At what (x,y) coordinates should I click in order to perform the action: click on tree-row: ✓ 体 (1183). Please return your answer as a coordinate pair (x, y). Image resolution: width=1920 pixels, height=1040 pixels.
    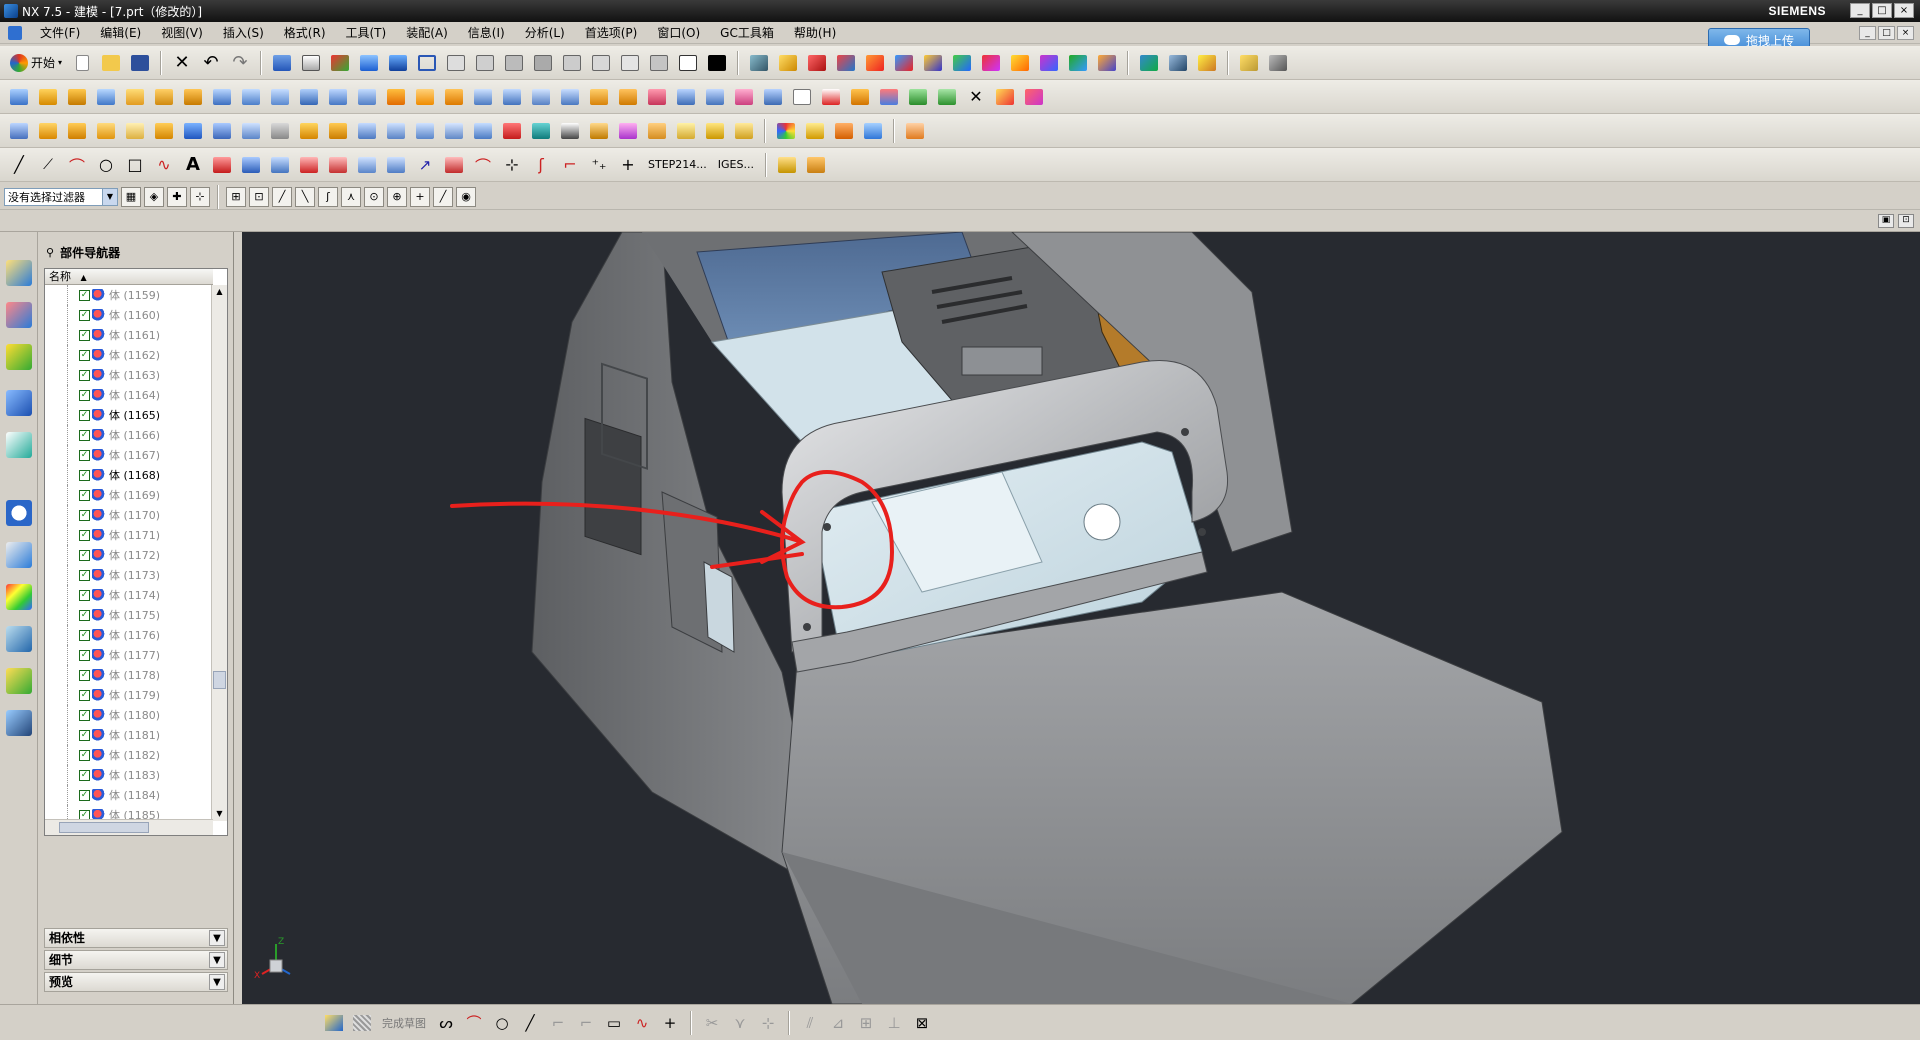
    Looking at the image, I should click on (136, 775).